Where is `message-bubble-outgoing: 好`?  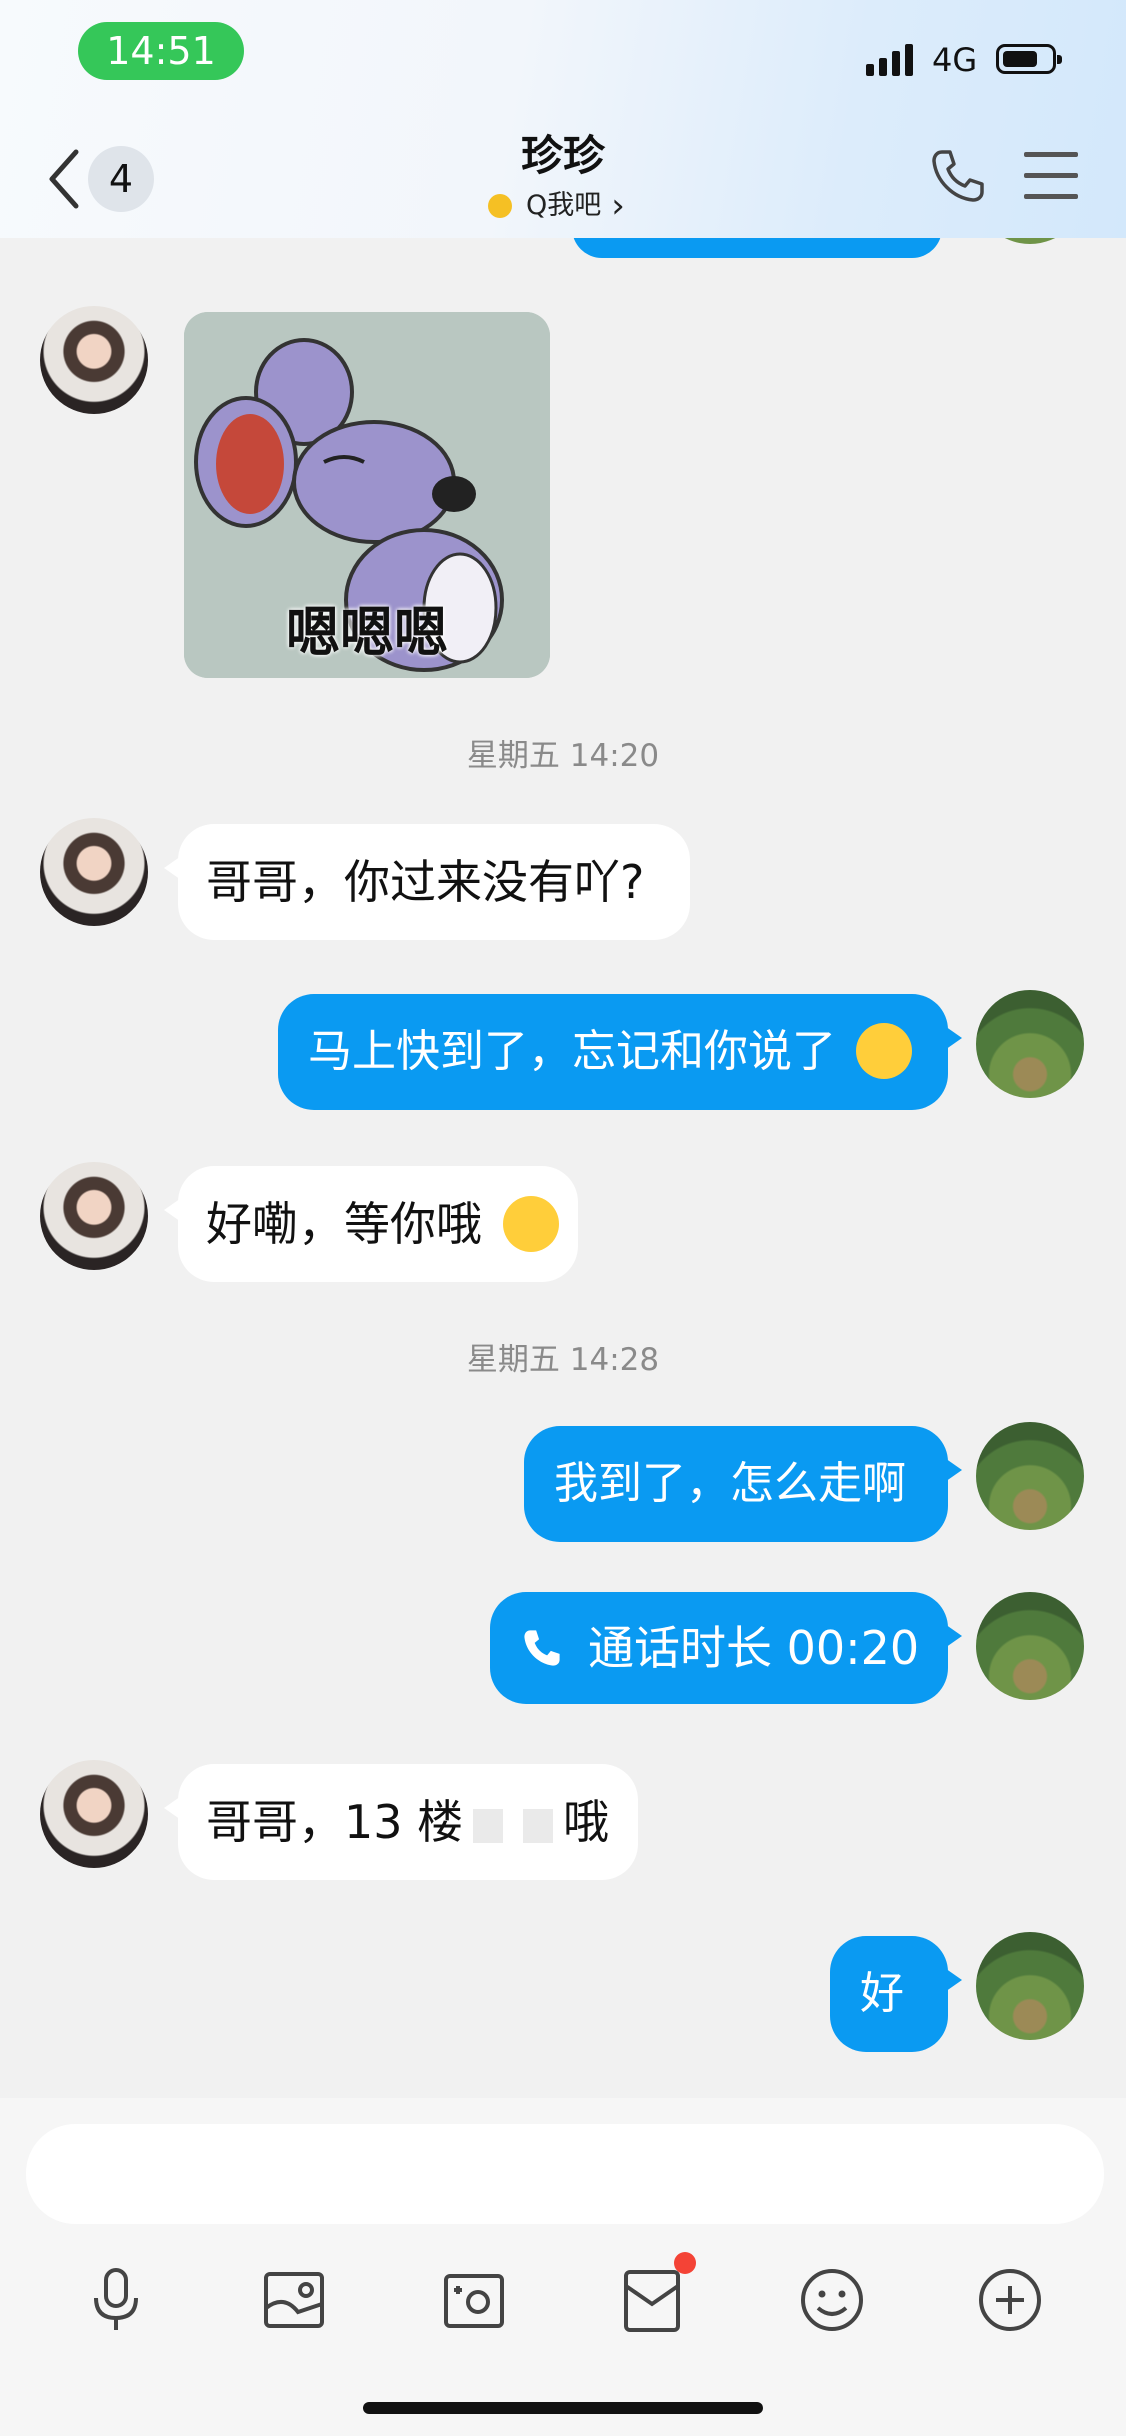
message-bubble-outgoing: 好 is located at coordinates (896, 1994).